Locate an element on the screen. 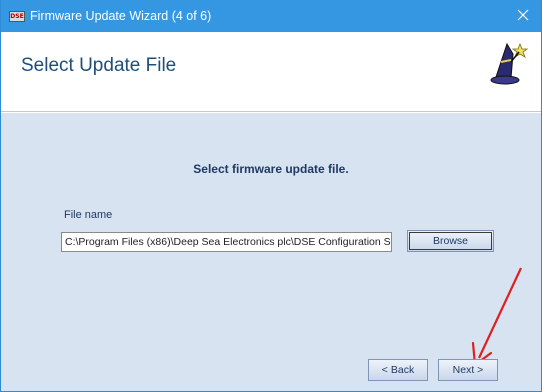  page-title: Select Update File is located at coordinates (99, 65).